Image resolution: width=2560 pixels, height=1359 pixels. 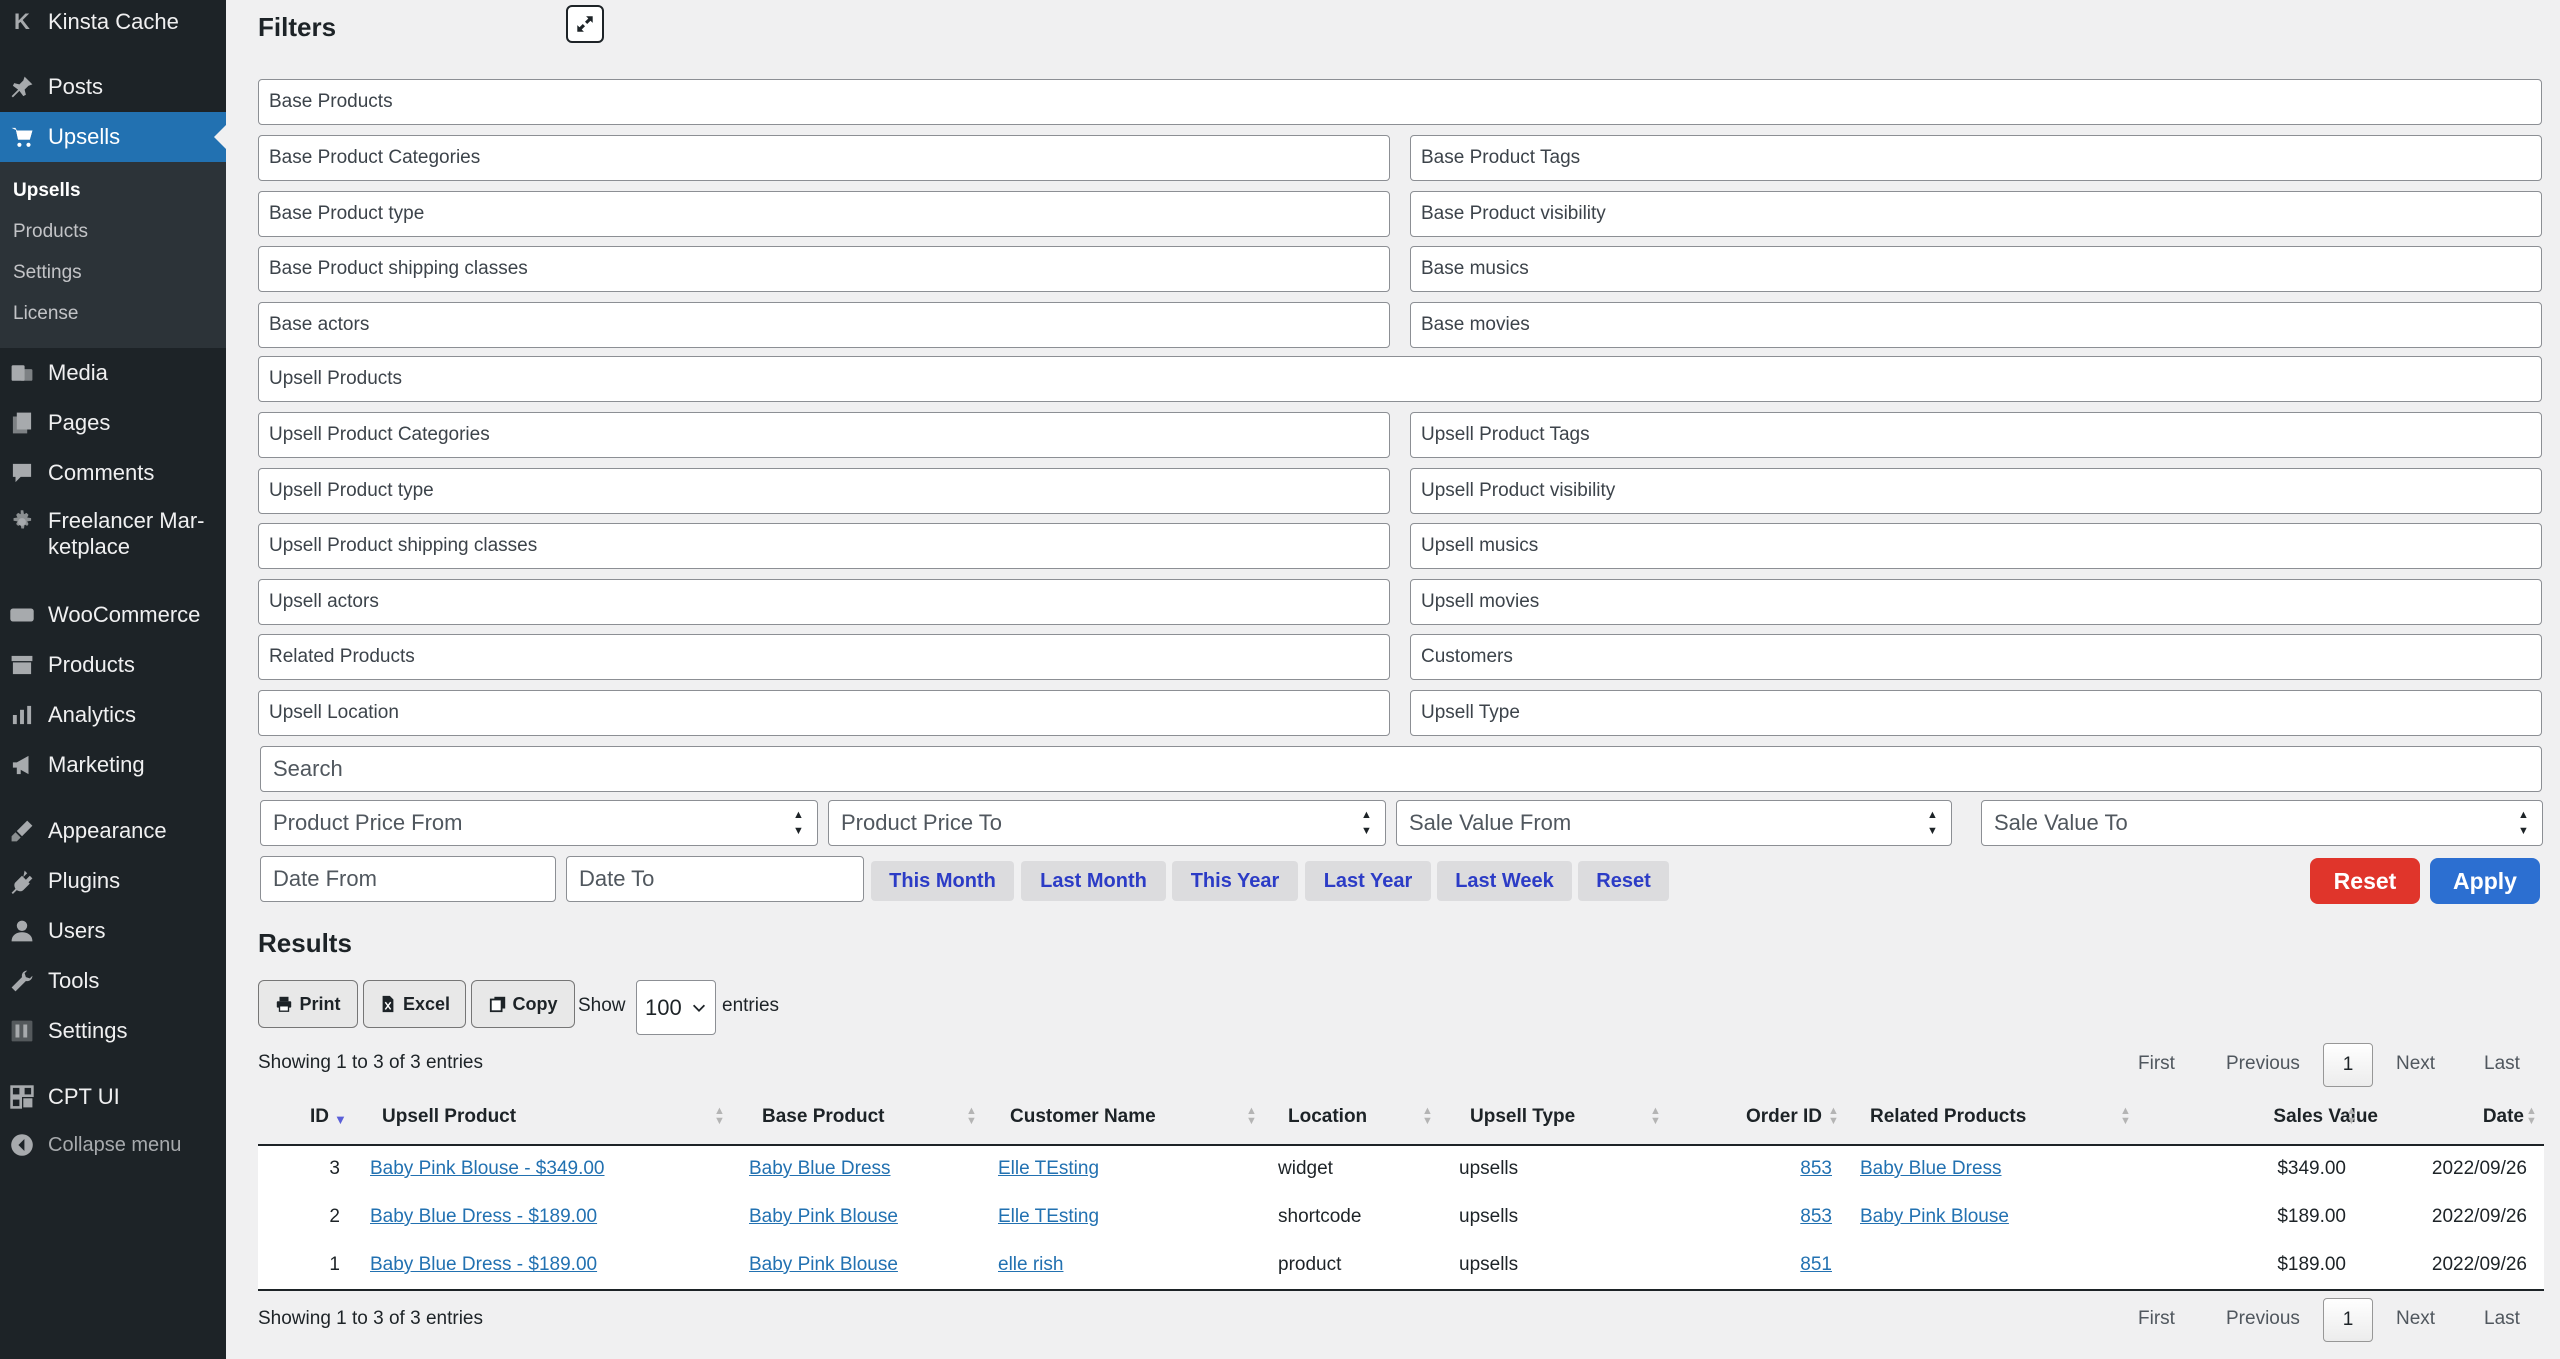 What do you see at coordinates (113, 715) in the screenshot?
I see `menu-item-analytics: Analytics` at bounding box center [113, 715].